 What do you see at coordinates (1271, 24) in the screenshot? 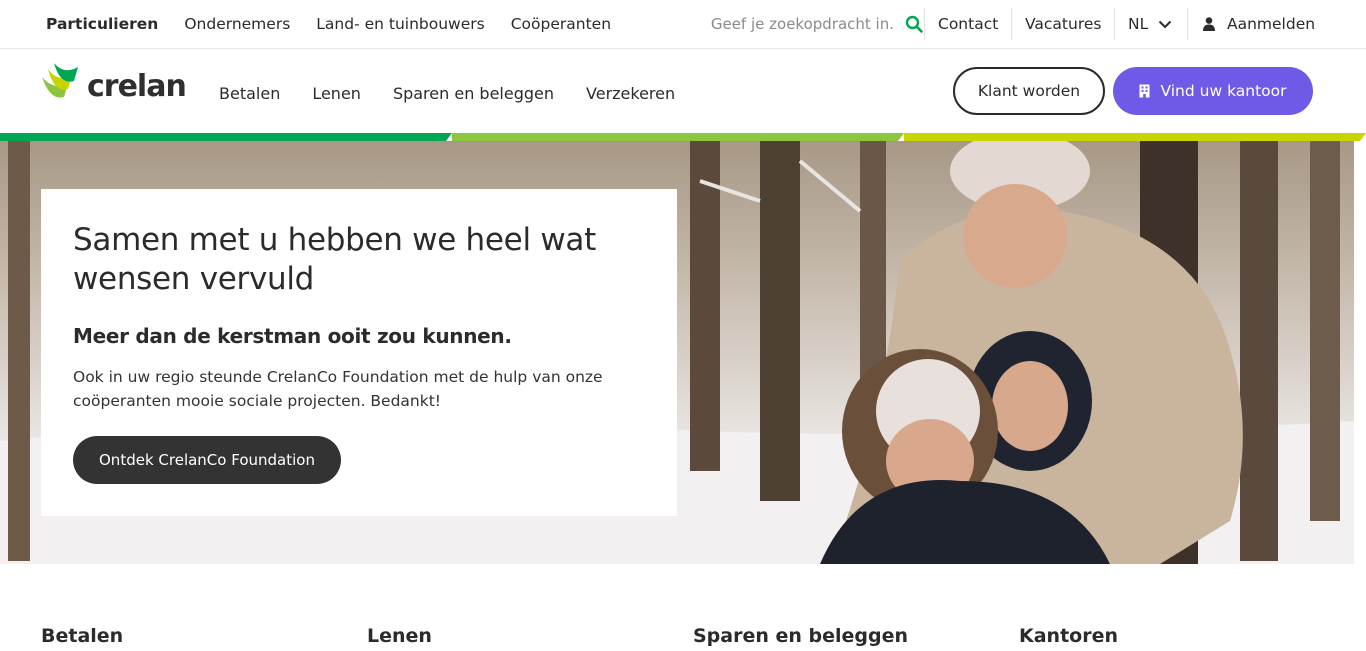
I see `login-label: Aanmelden` at bounding box center [1271, 24].